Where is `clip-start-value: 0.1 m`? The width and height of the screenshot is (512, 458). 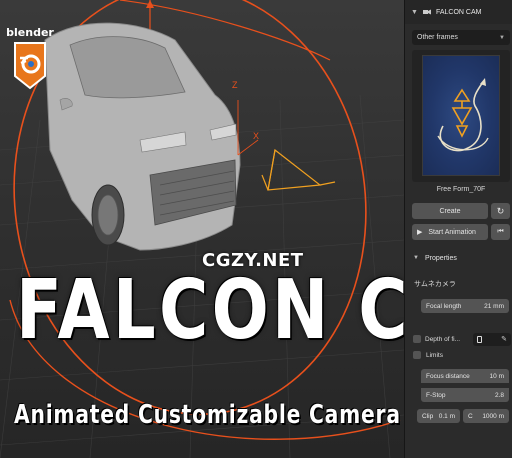
clip-start-value: 0.1 m is located at coordinates (446, 416).